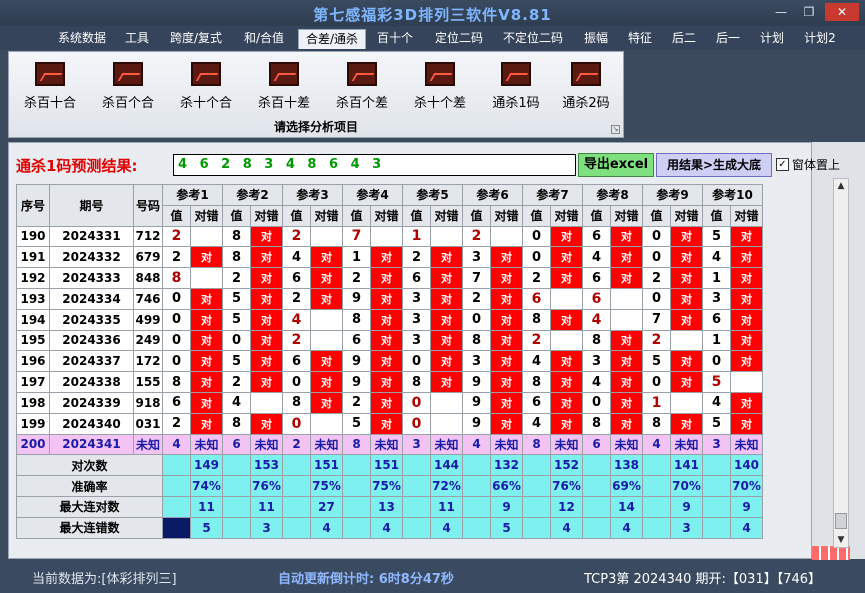 This screenshot has width=865, height=593. What do you see at coordinates (50, 86) in the screenshot?
I see `kill-hundreds-tens-sum-button: 杀百十合` at bounding box center [50, 86].